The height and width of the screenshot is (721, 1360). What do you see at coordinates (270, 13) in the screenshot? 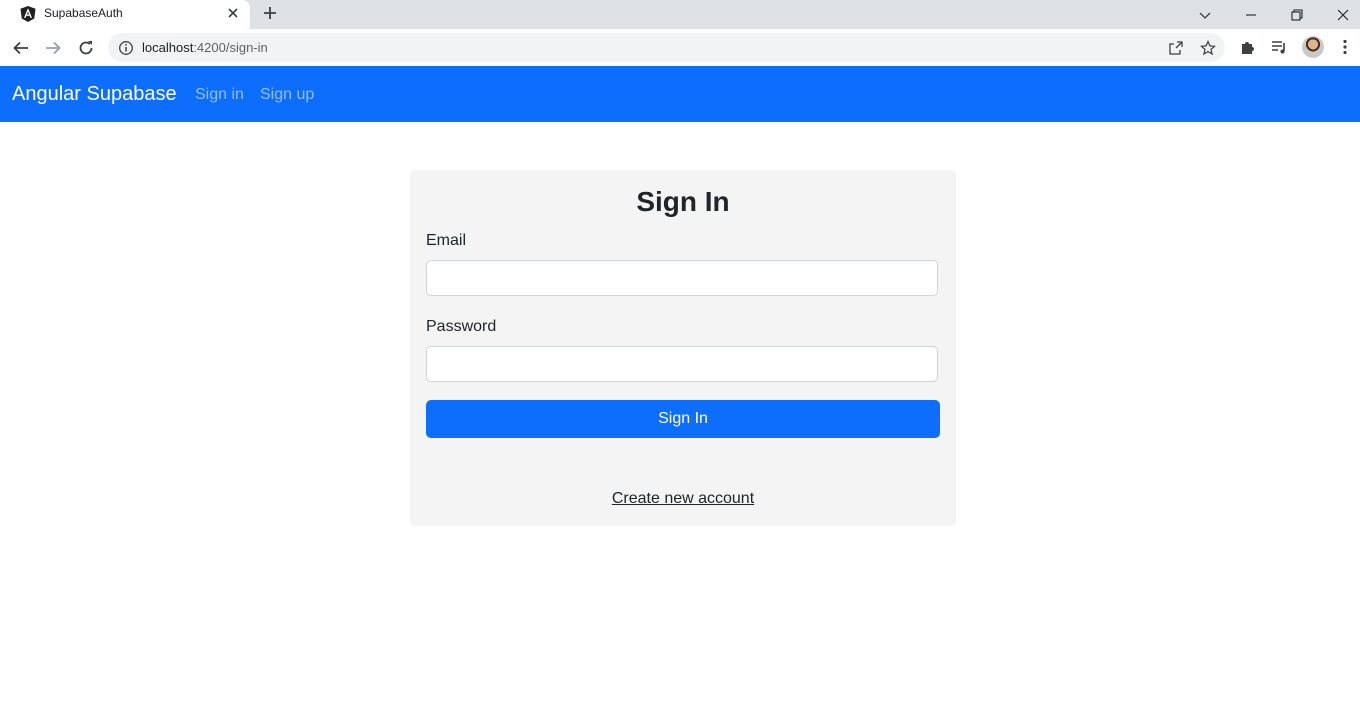
I see `plus-icon` at bounding box center [270, 13].